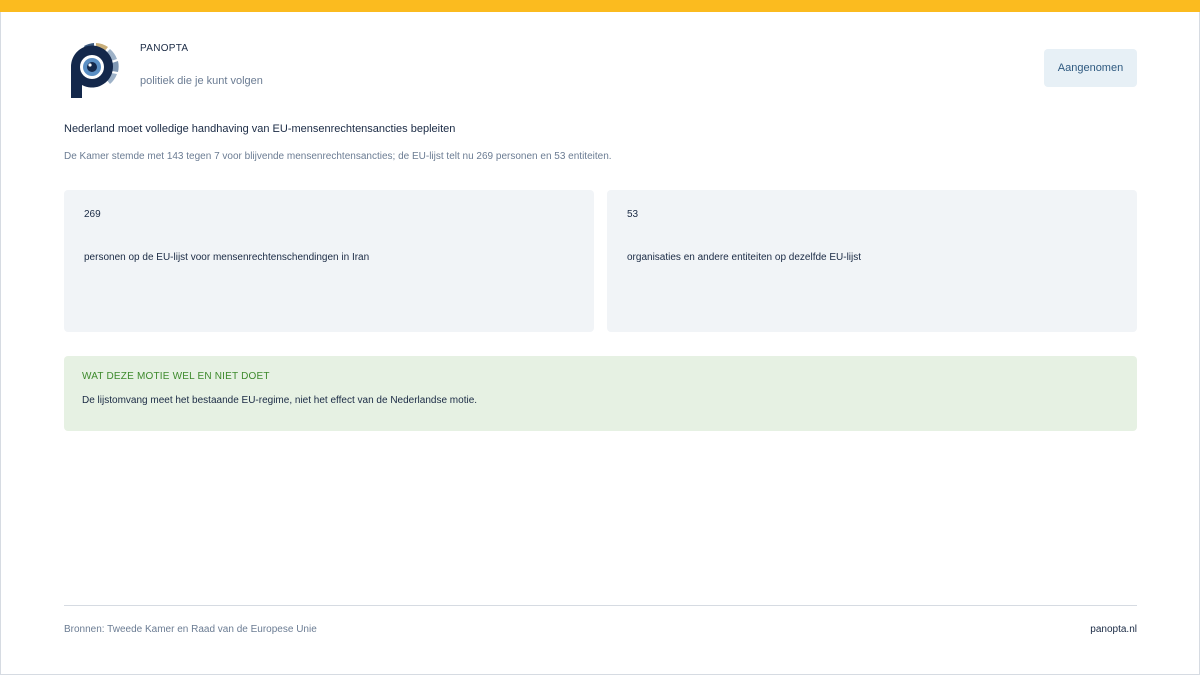 The height and width of the screenshot is (675, 1200). What do you see at coordinates (164, 48) in the screenshot?
I see `brand-name: PANOPTA` at bounding box center [164, 48].